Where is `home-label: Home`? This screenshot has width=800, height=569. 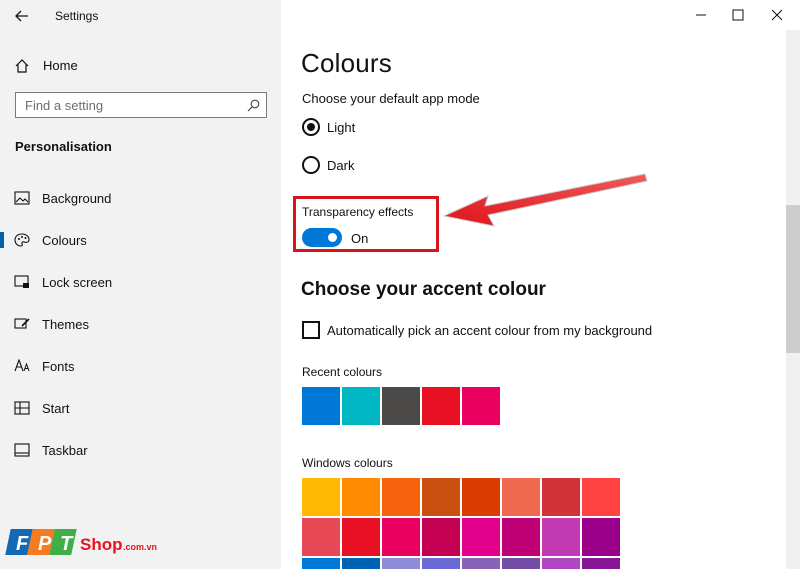
home-label: Home is located at coordinates (60, 65).